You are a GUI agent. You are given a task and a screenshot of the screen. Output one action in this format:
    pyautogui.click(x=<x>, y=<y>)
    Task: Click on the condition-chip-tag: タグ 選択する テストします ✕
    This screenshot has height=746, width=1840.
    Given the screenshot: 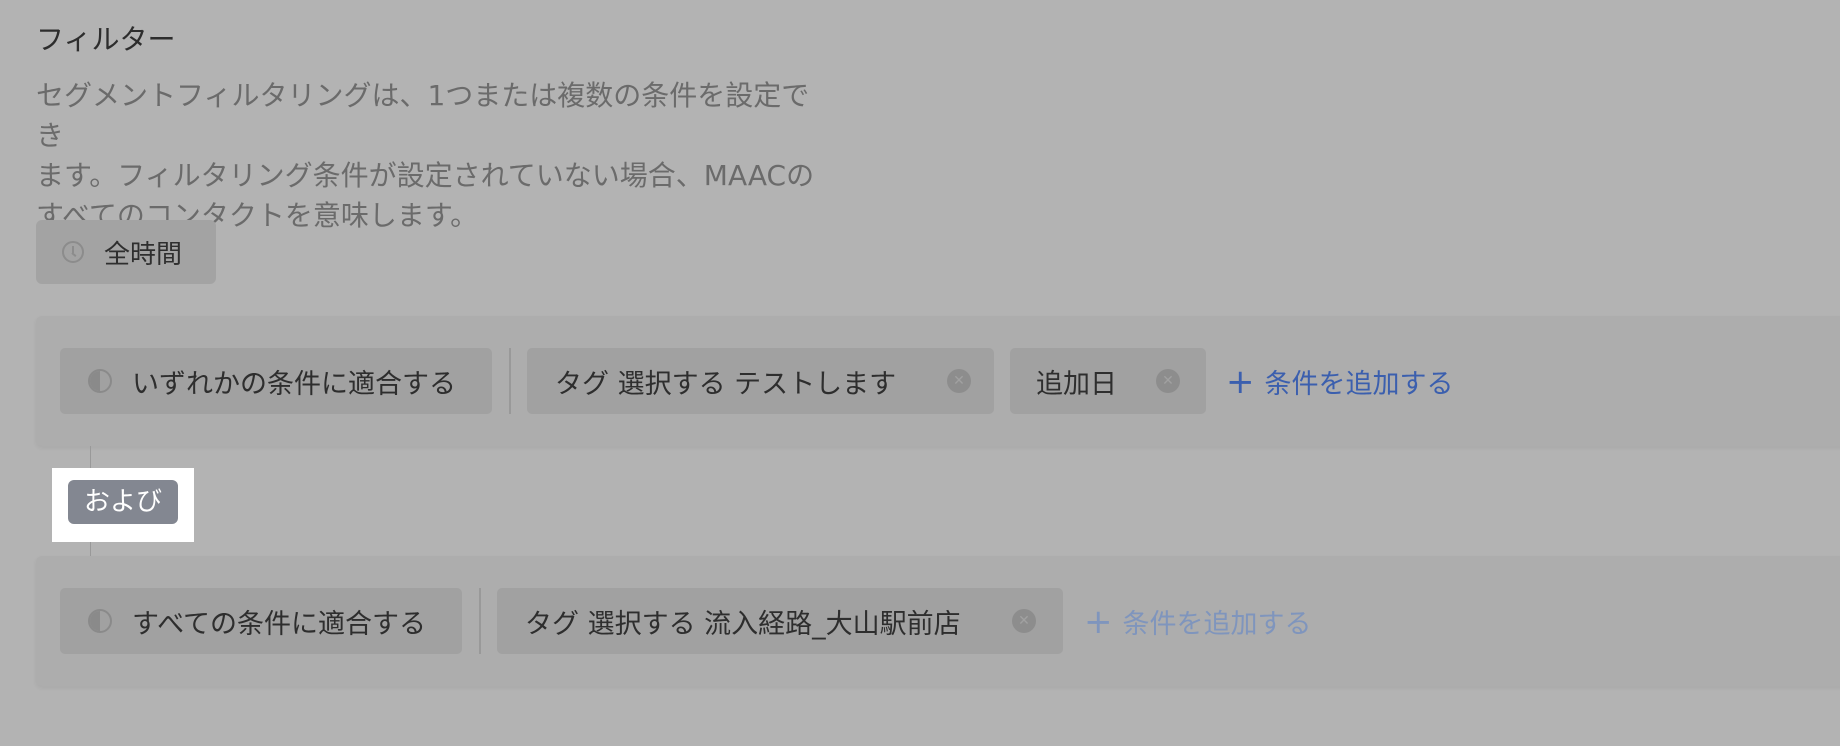 What is the action you would take?
    pyautogui.click(x=760, y=381)
    